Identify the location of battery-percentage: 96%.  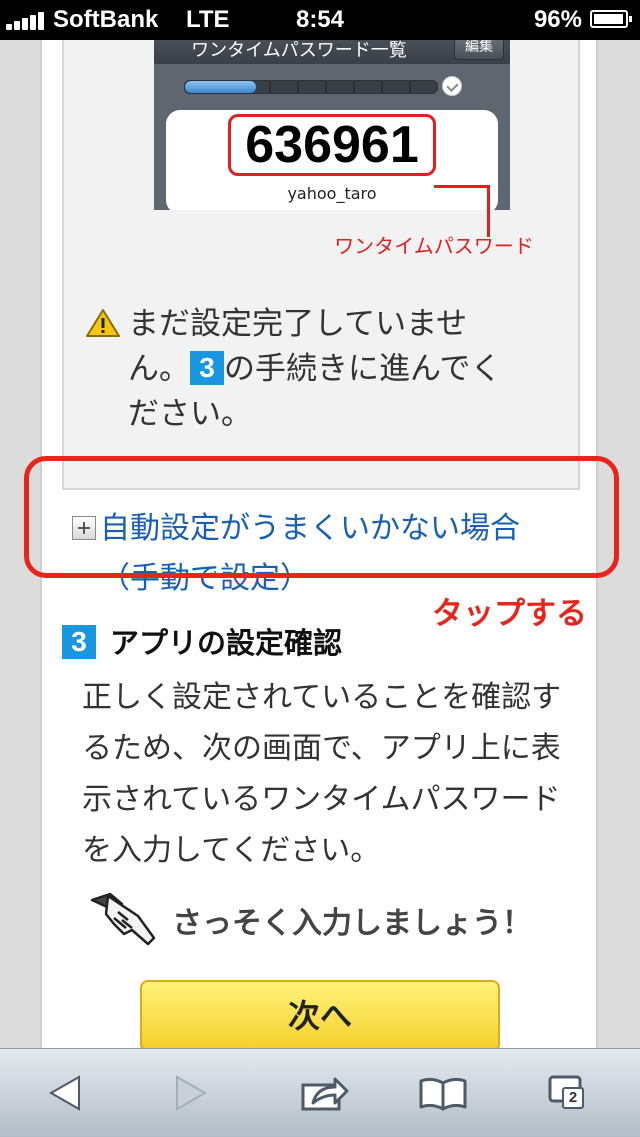
(557, 19).